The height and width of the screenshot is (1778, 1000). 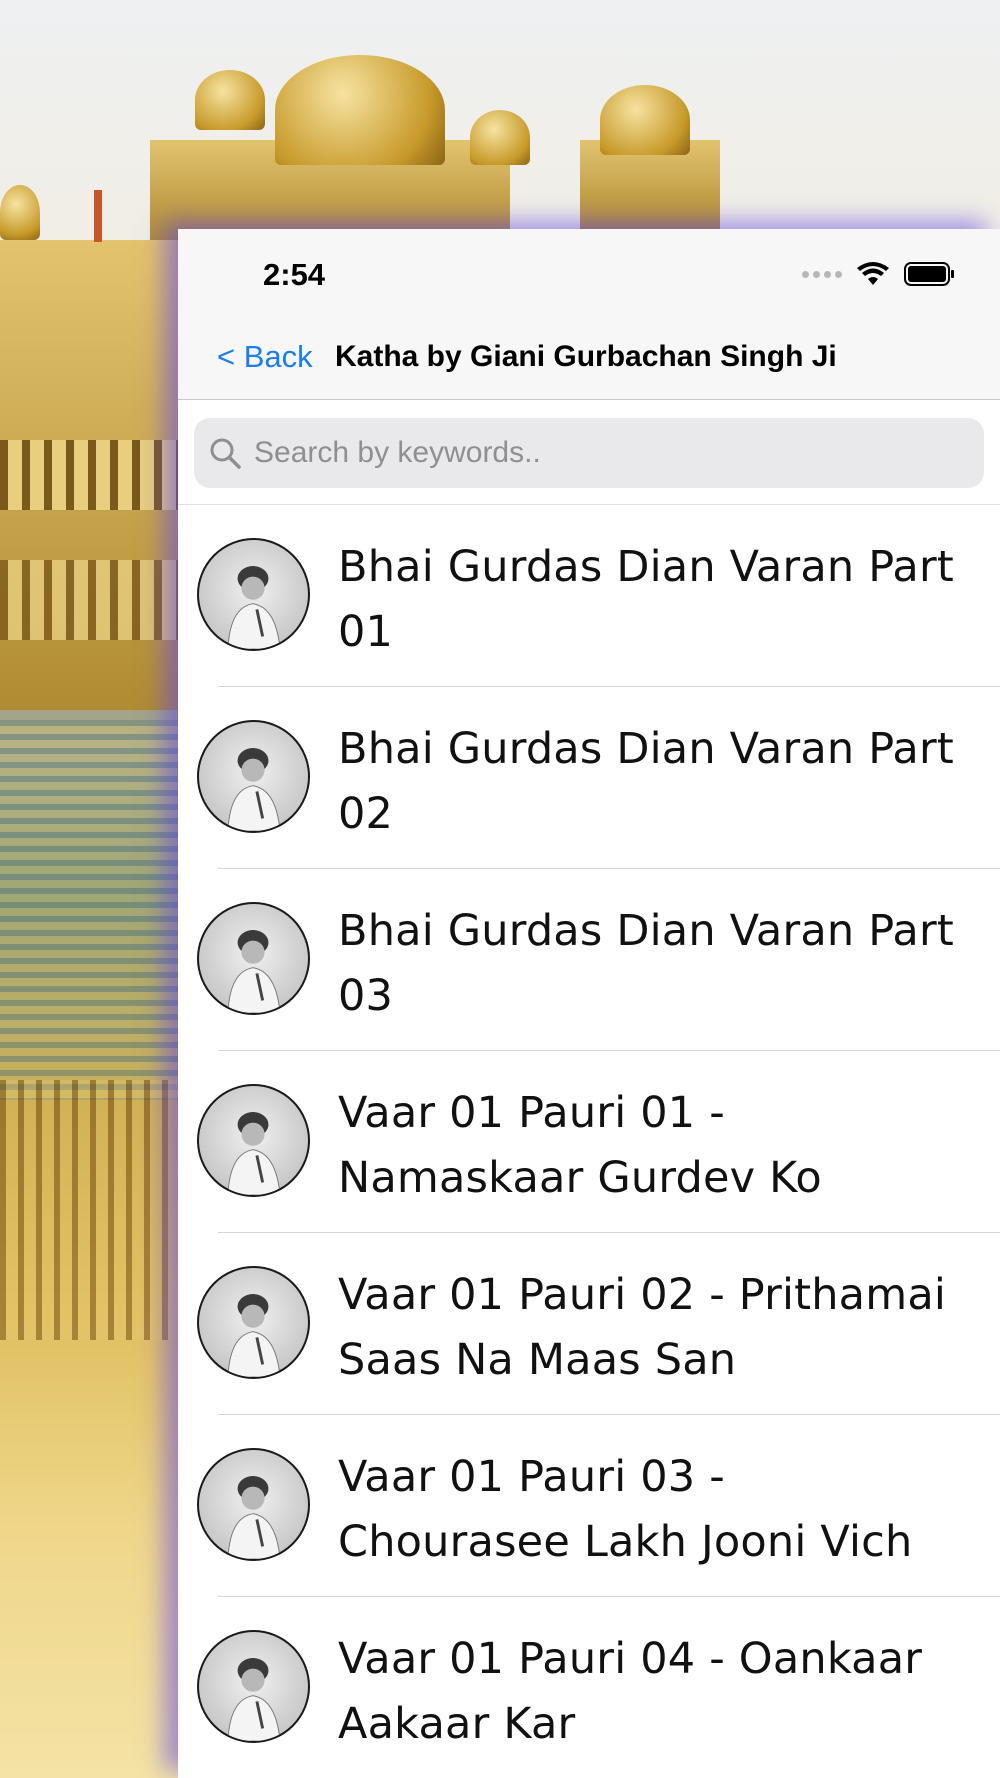 What do you see at coordinates (646, 781) in the screenshot?
I see `list-item-title: Bhai Gurdas Dian Varan Part 02` at bounding box center [646, 781].